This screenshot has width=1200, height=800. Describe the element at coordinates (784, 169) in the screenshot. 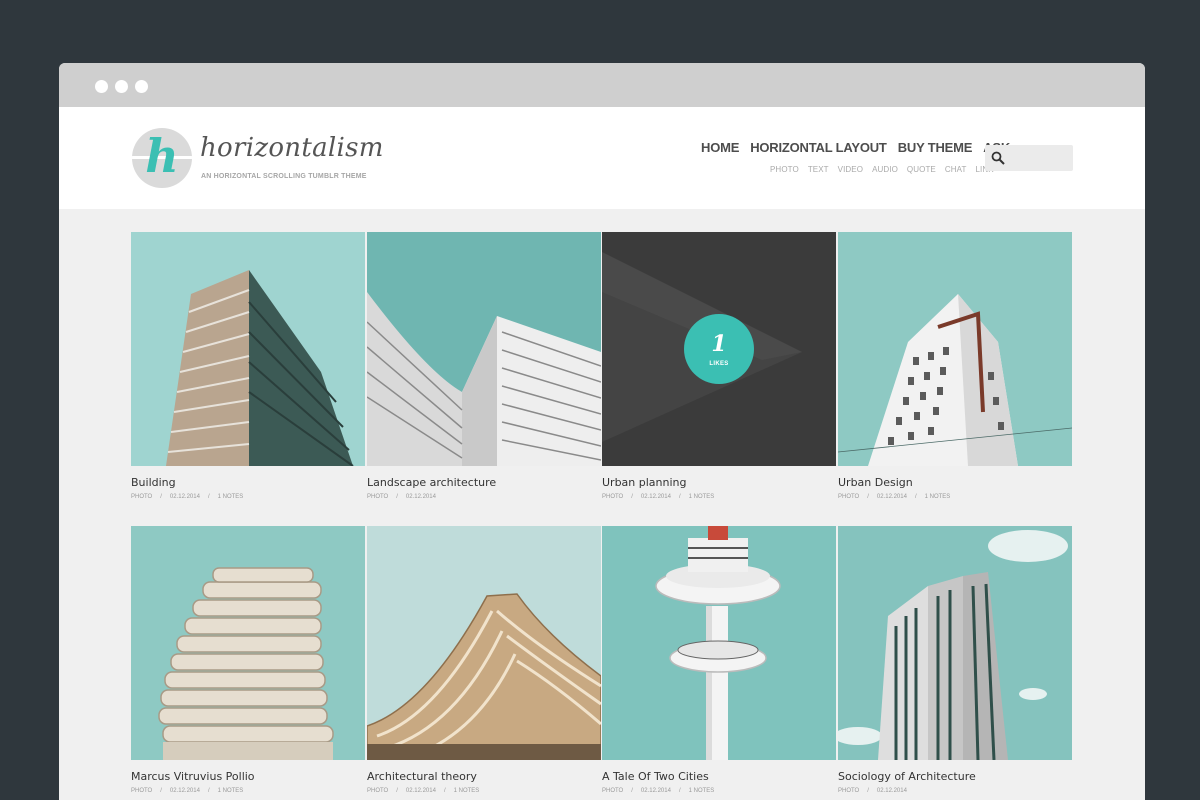

I see `subnav-photo: PHOTO` at that location.